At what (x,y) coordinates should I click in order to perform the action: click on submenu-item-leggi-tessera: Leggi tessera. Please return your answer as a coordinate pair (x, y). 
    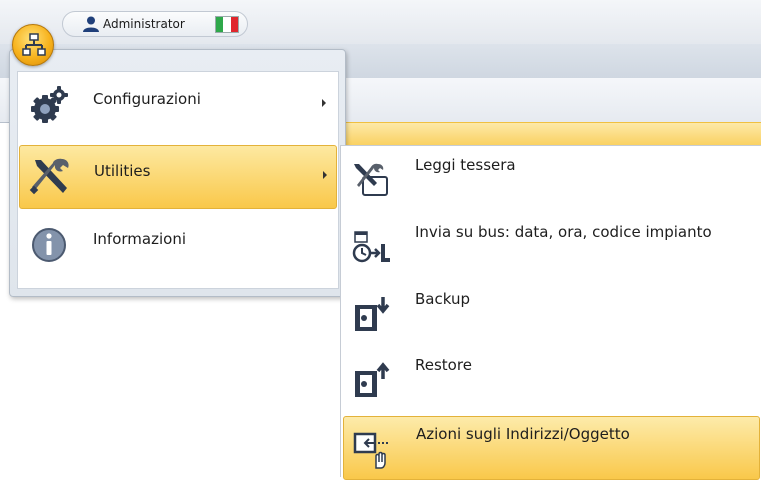
    Looking at the image, I should click on (551, 180).